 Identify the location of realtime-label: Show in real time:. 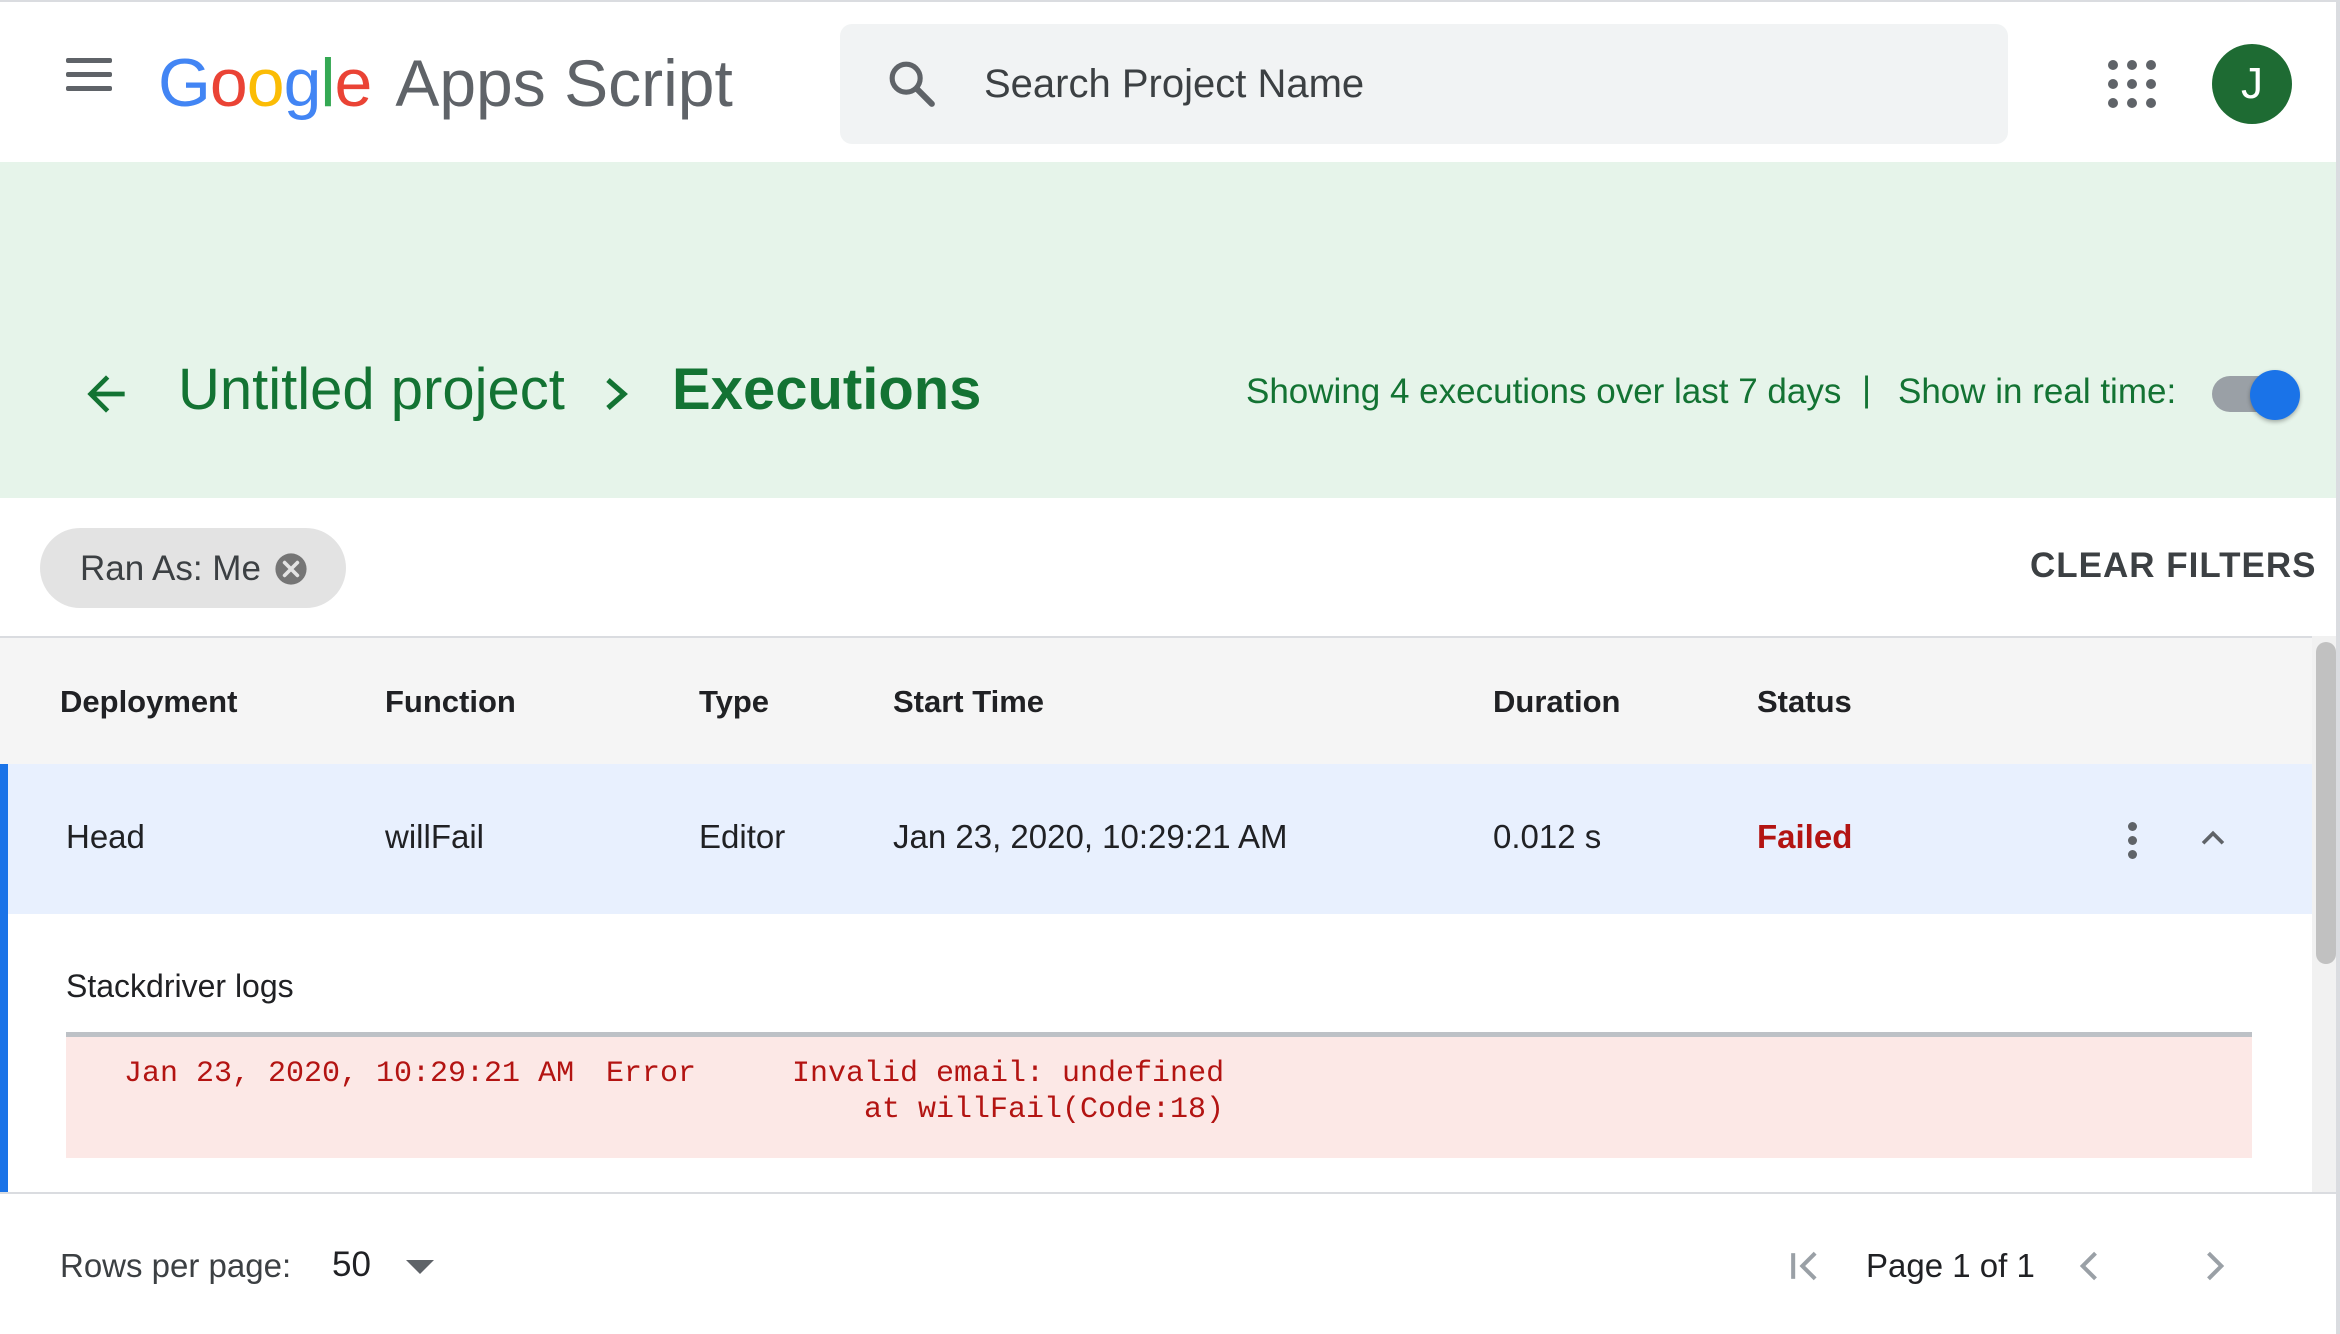
(2037, 391).